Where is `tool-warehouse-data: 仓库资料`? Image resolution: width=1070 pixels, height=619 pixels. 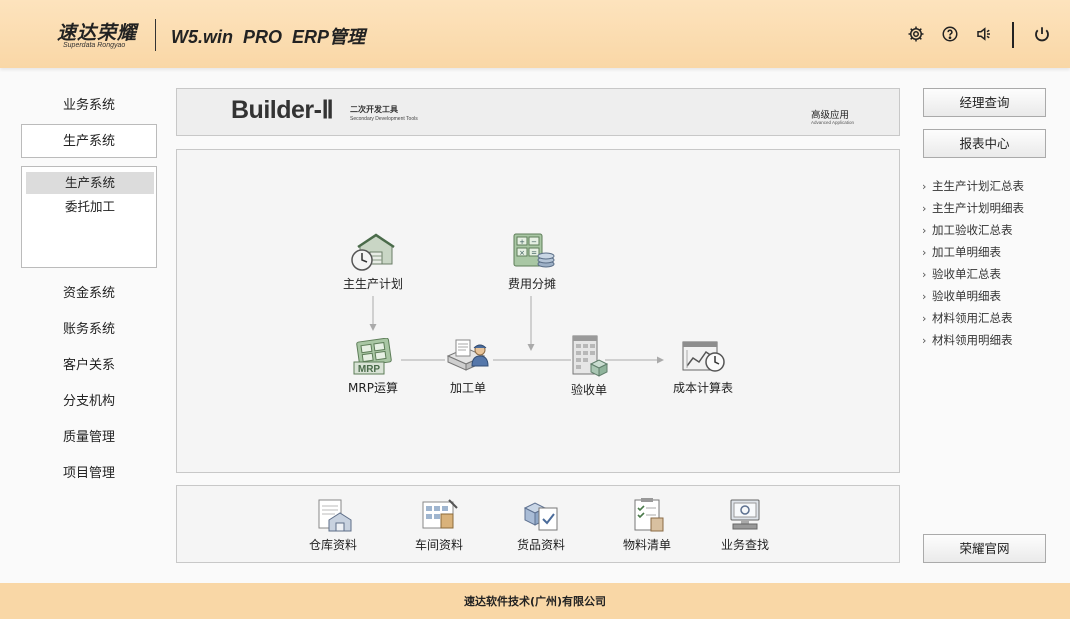
tool-warehouse-data: 仓库资料 is located at coordinates (333, 525).